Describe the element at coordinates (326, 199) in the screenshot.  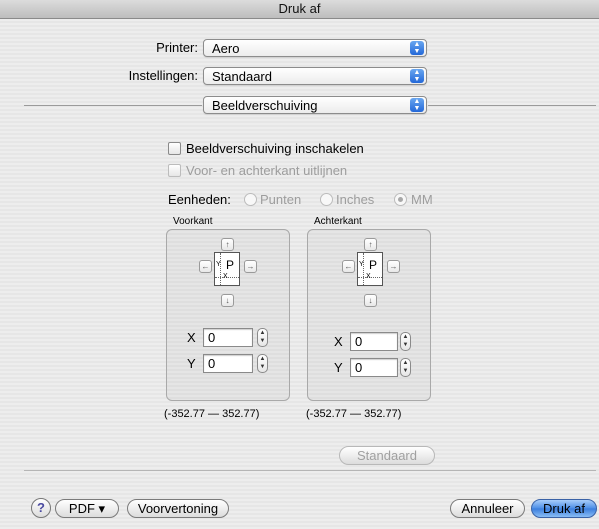
I see `units-radio-inches` at that location.